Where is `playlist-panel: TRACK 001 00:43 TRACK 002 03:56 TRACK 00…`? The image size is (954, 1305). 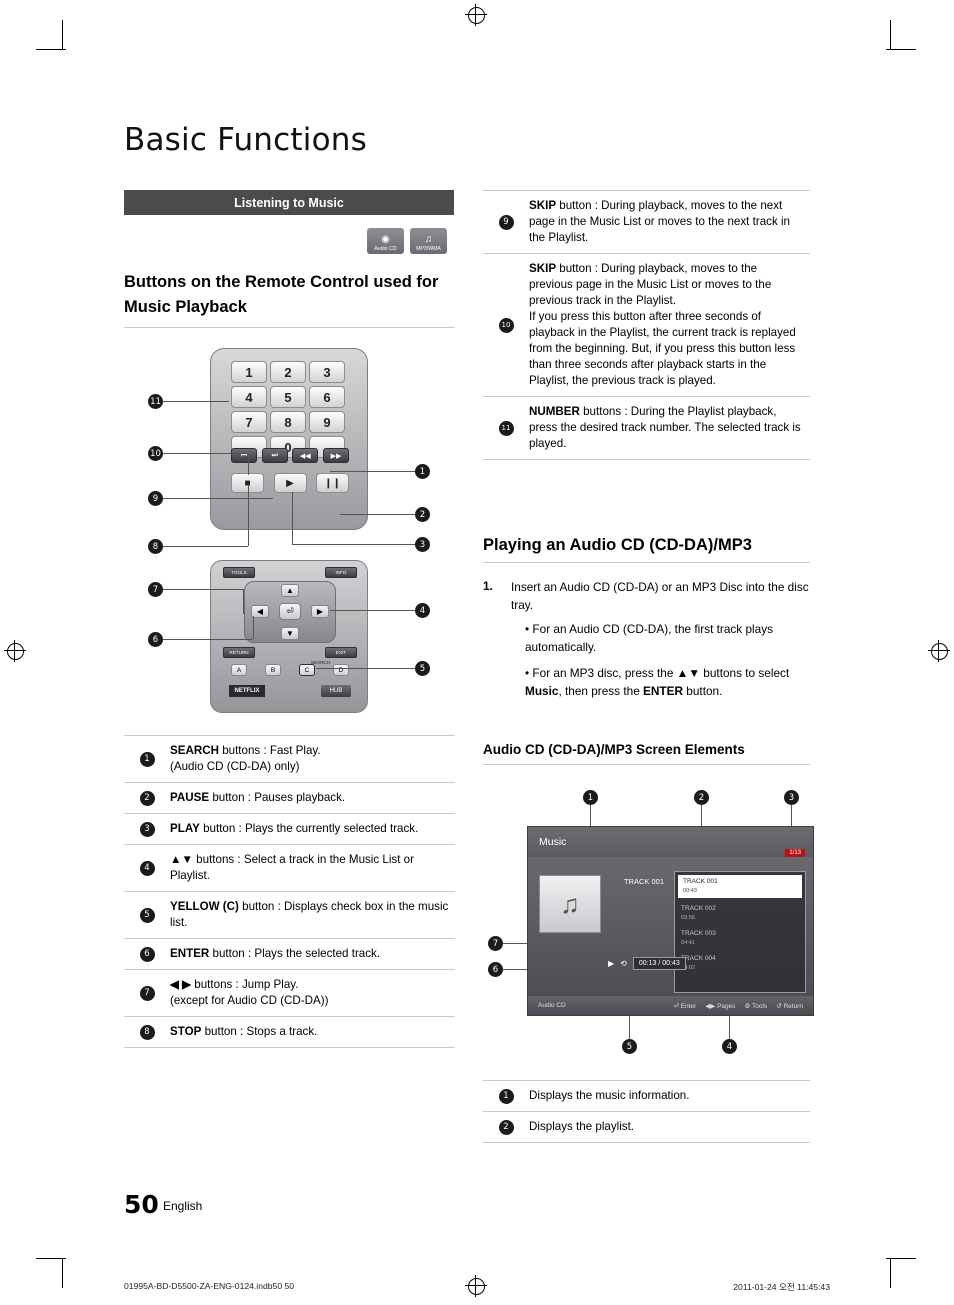
playlist-panel: TRACK 001 00:43 TRACK 002 03:56 TRACK 00… is located at coordinates (740, 932).